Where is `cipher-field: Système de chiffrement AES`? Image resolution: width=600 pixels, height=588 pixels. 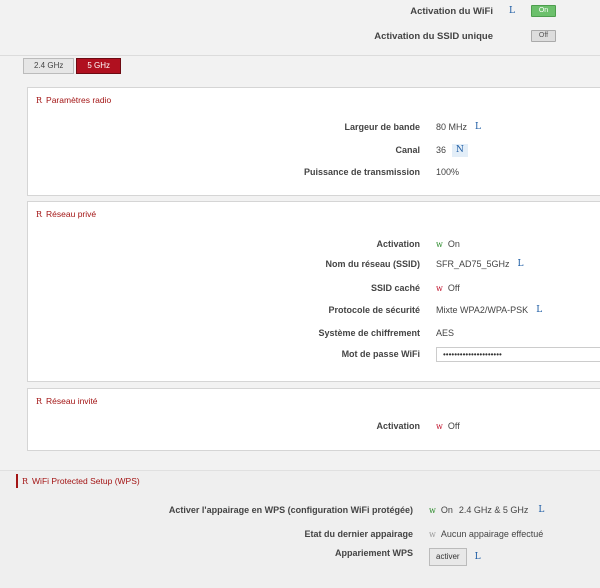 cipher-field: Système de chiffrement AES is located at coordinates (314, 333).